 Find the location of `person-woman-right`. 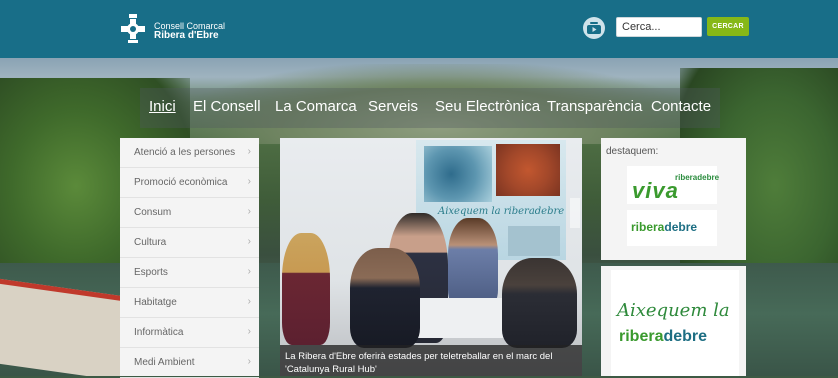

person-woman-right is located at coordinates (473, 263).